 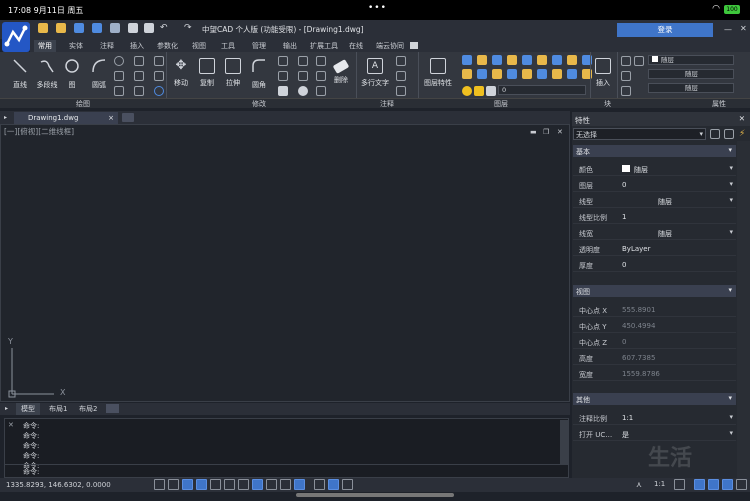 What do you see at coordinates (659, 484) in the screenshot?
I see `annotation-scale: 1:1` at bounding box center [659, 484].